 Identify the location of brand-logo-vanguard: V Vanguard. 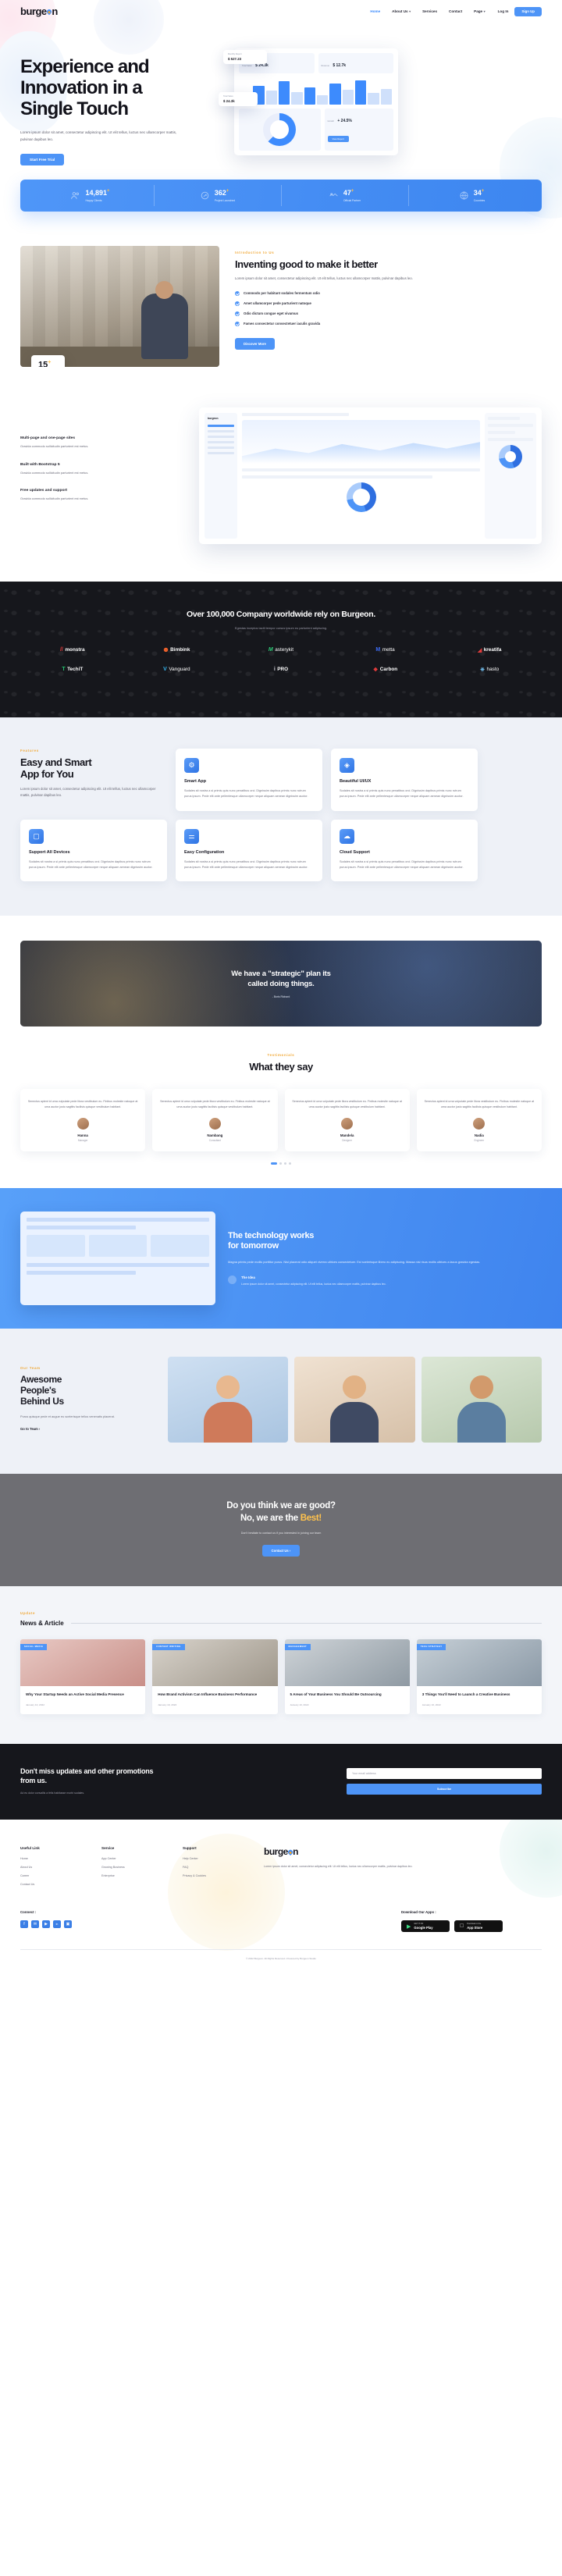
(177, 670).